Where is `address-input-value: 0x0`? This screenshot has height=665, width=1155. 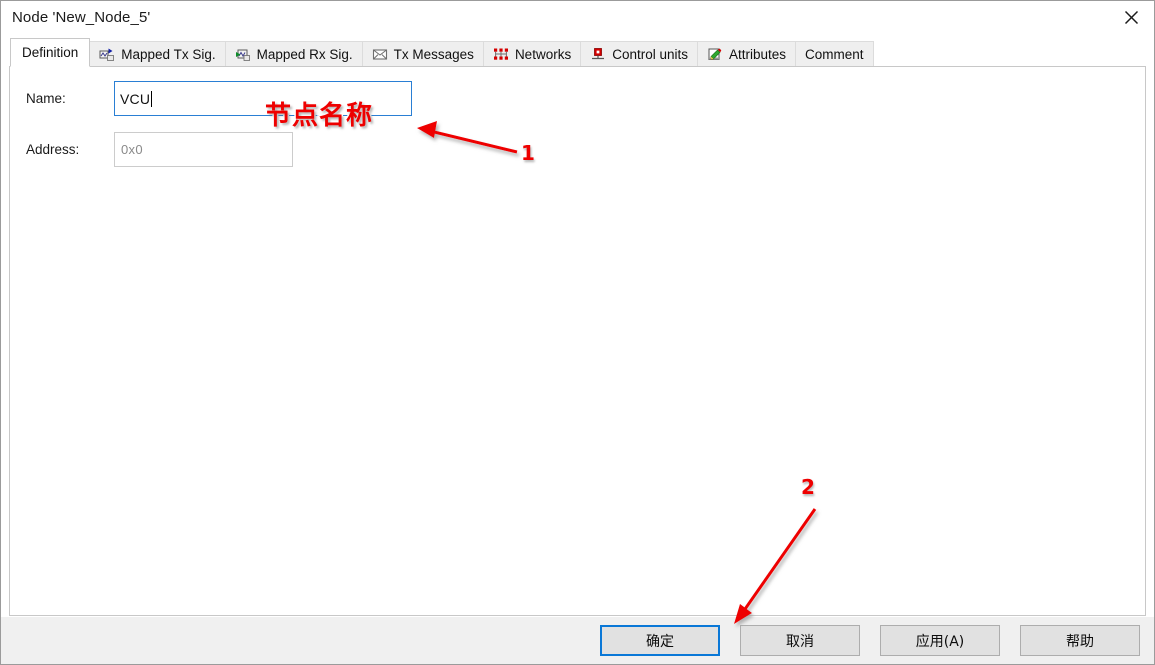
address-input-value: 0x0 is located at coordinates (132, 149).